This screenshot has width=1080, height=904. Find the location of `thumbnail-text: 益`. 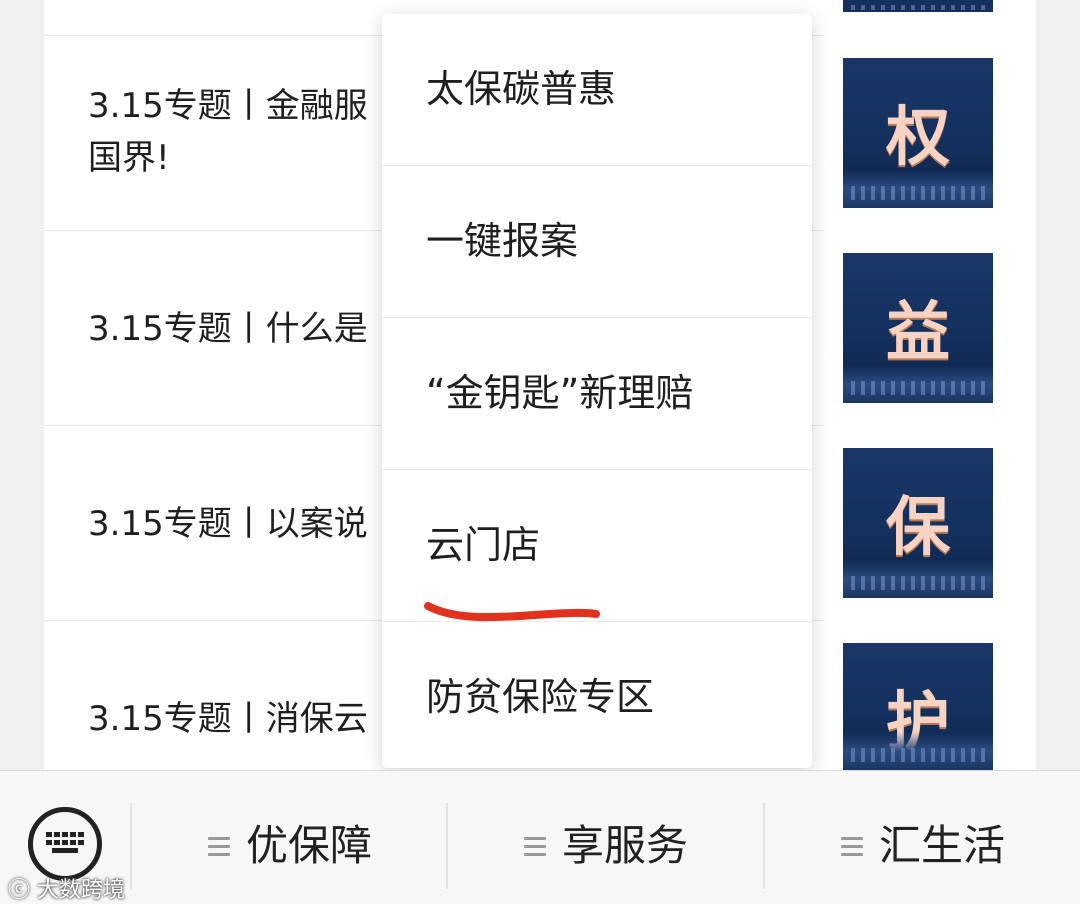

thumbnail-text: 益 is located at coordinates (918, 333).